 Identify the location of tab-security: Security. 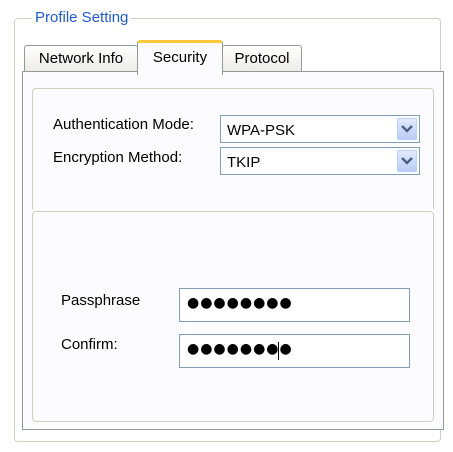
(180, 57).